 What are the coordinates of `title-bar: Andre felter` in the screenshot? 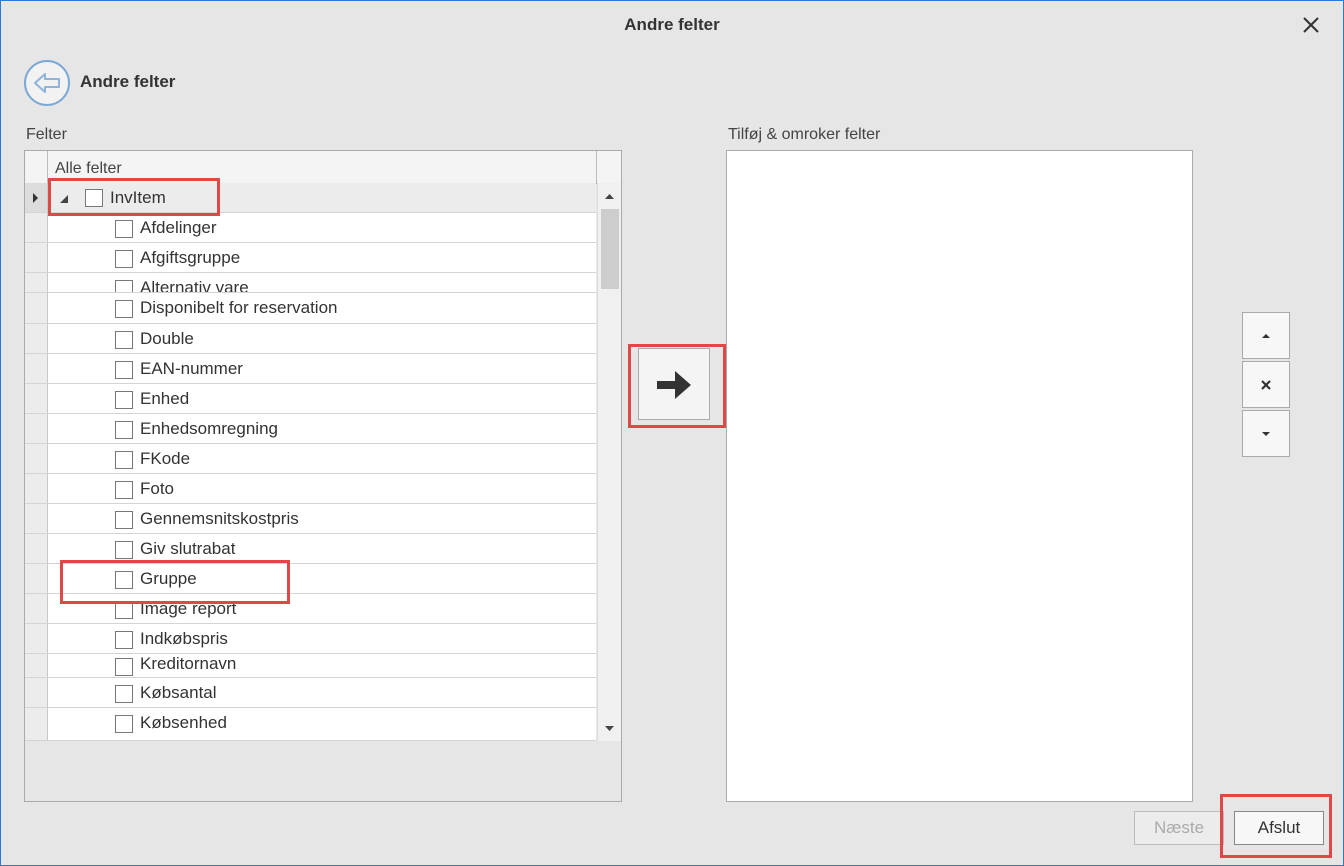 It's located at (672, 25).